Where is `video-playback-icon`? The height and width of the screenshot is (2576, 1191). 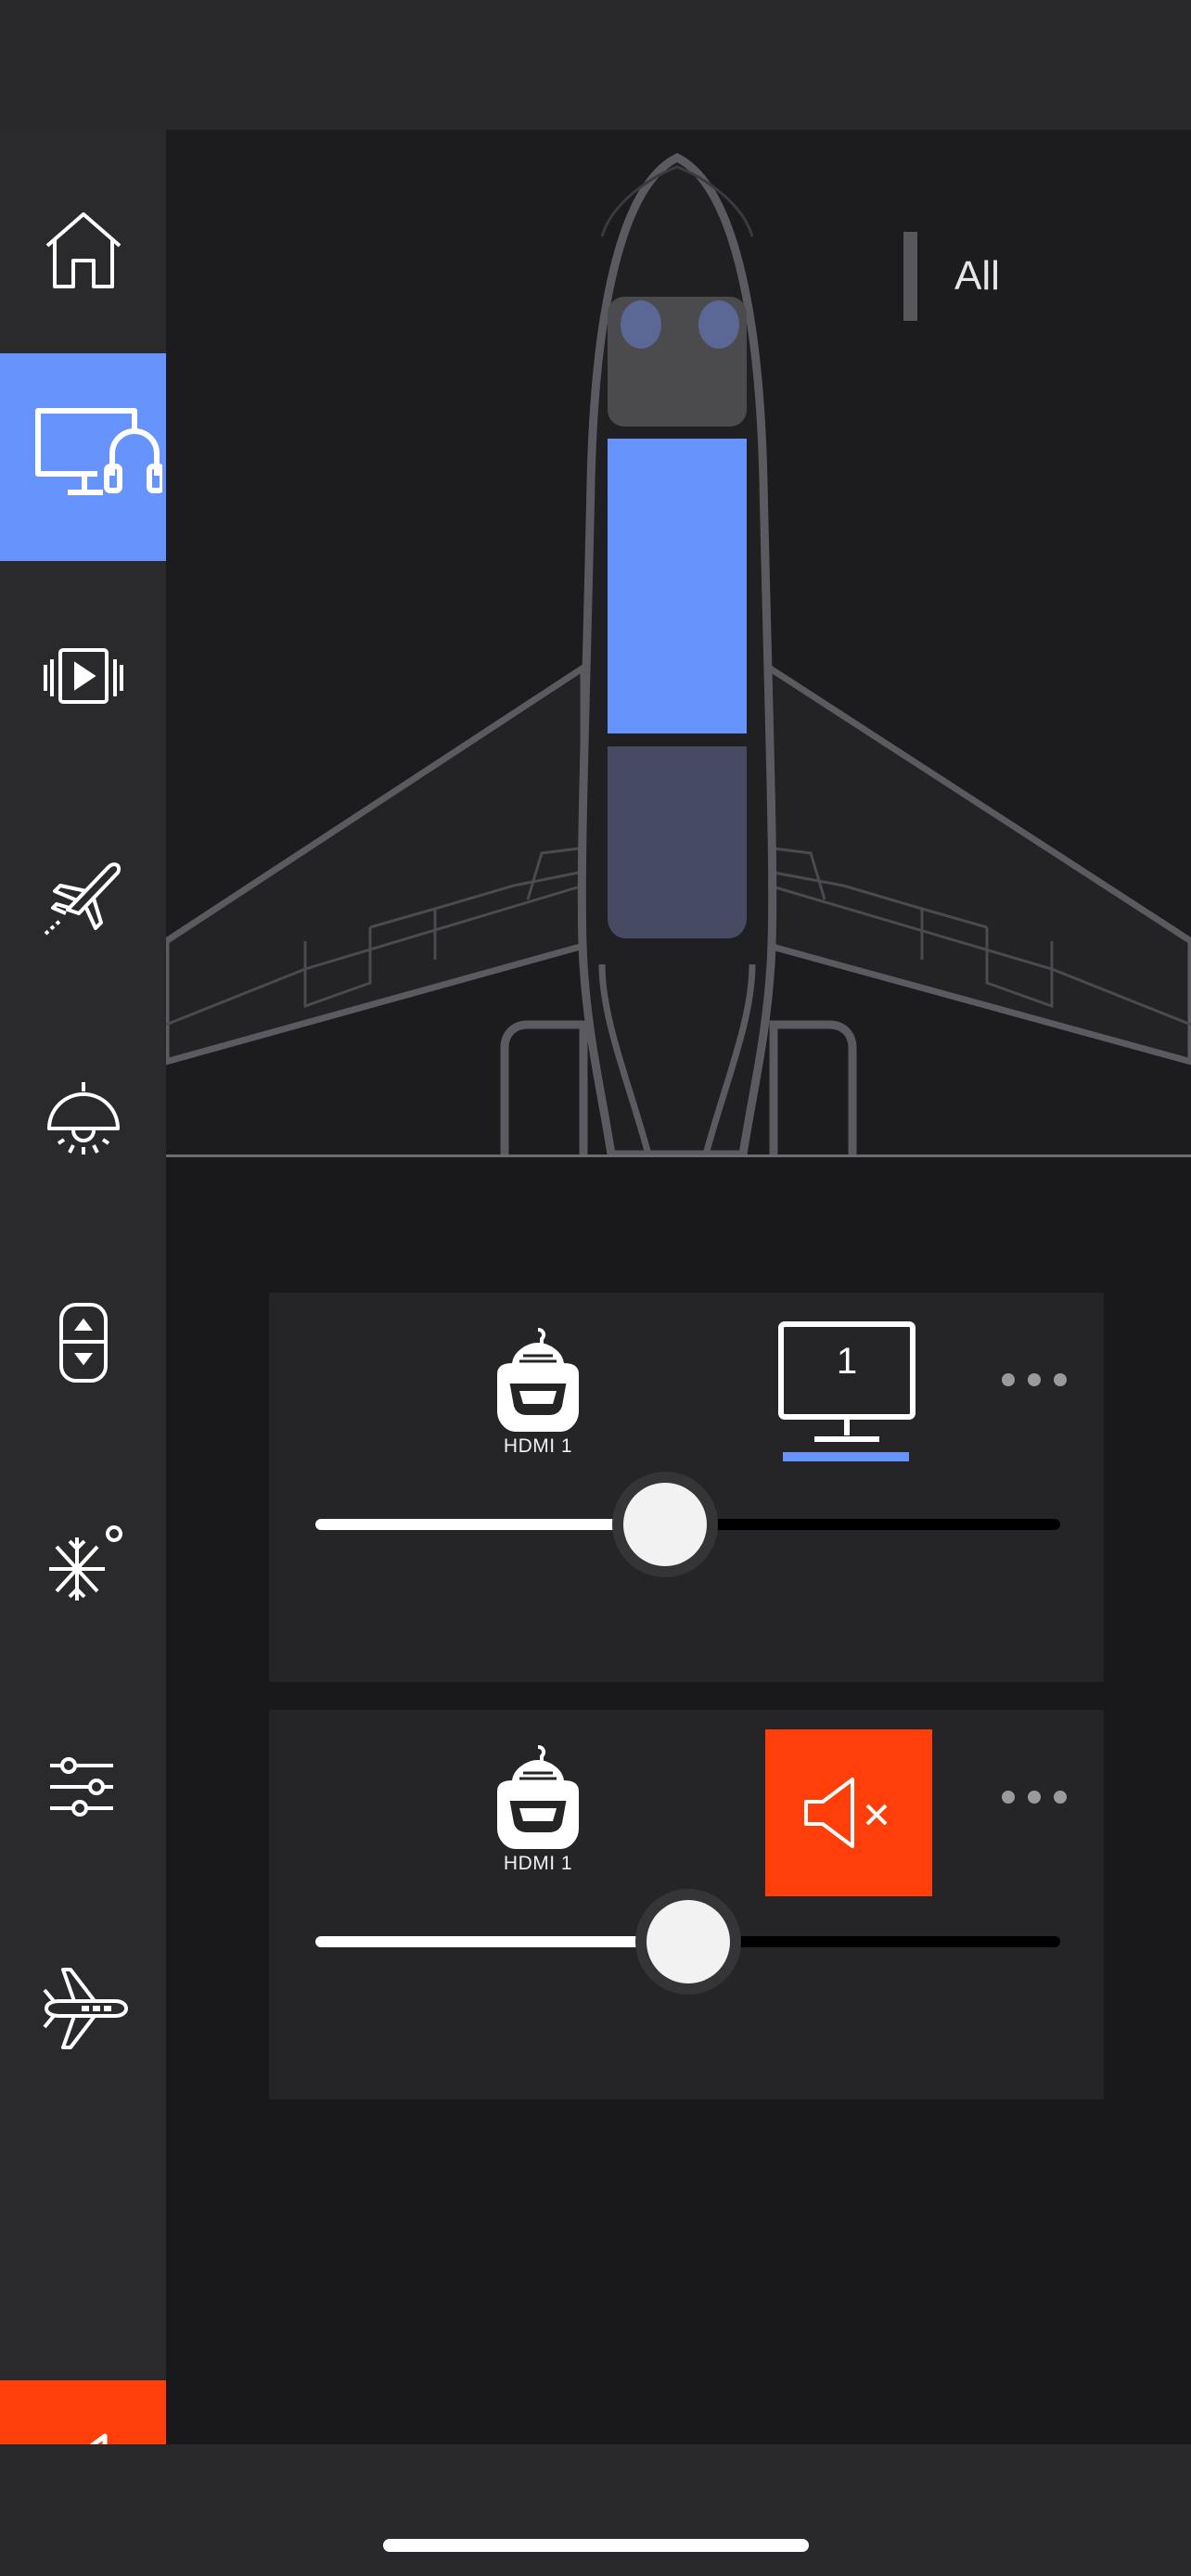 video-playback-icon is located at coordinates (83, 676).